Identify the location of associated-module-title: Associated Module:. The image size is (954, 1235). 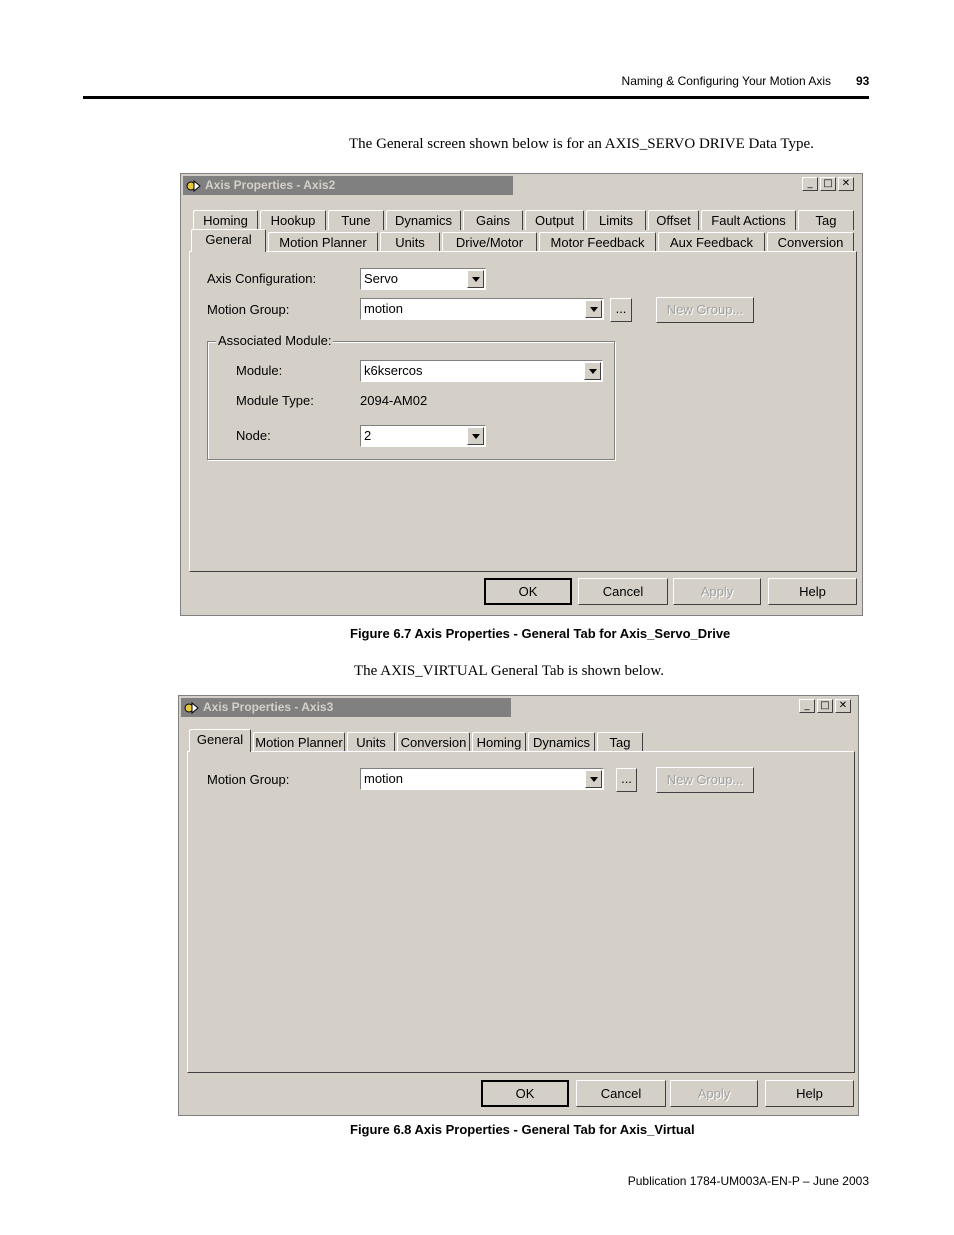
(275, 340).